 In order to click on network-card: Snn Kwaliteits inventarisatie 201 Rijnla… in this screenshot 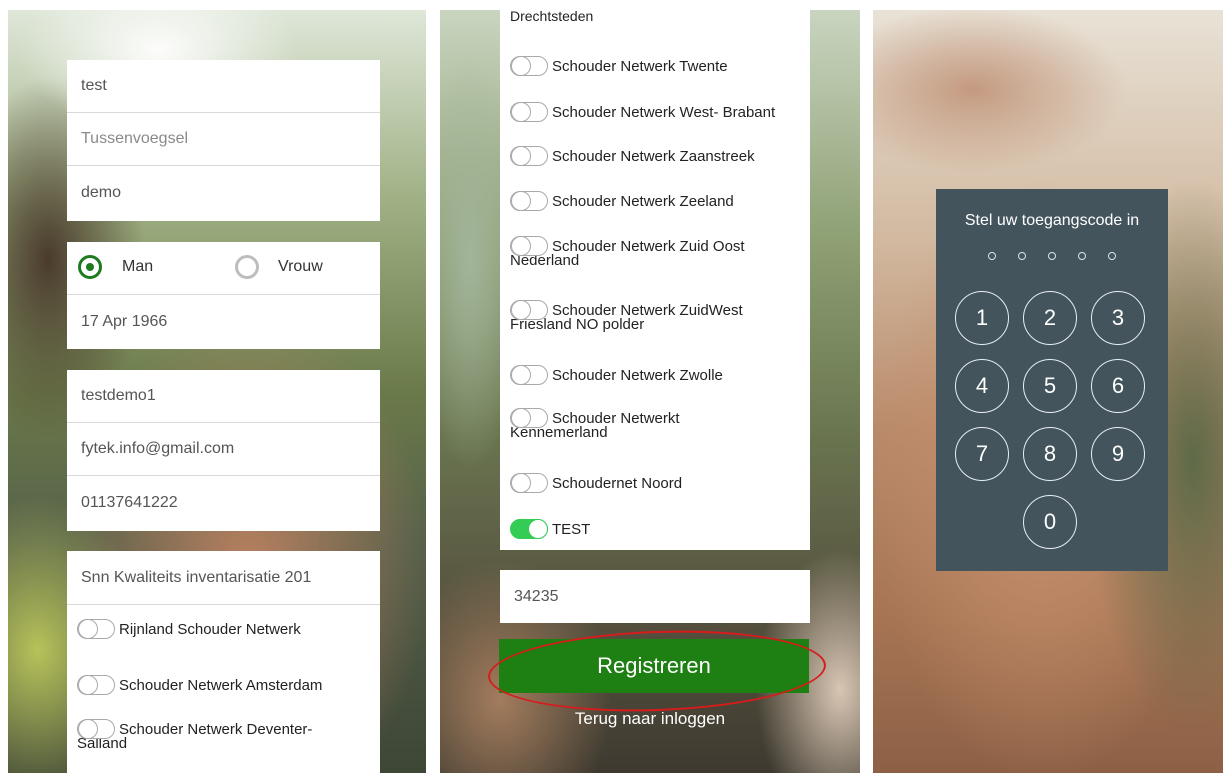, I will do `click(223, 662)`.